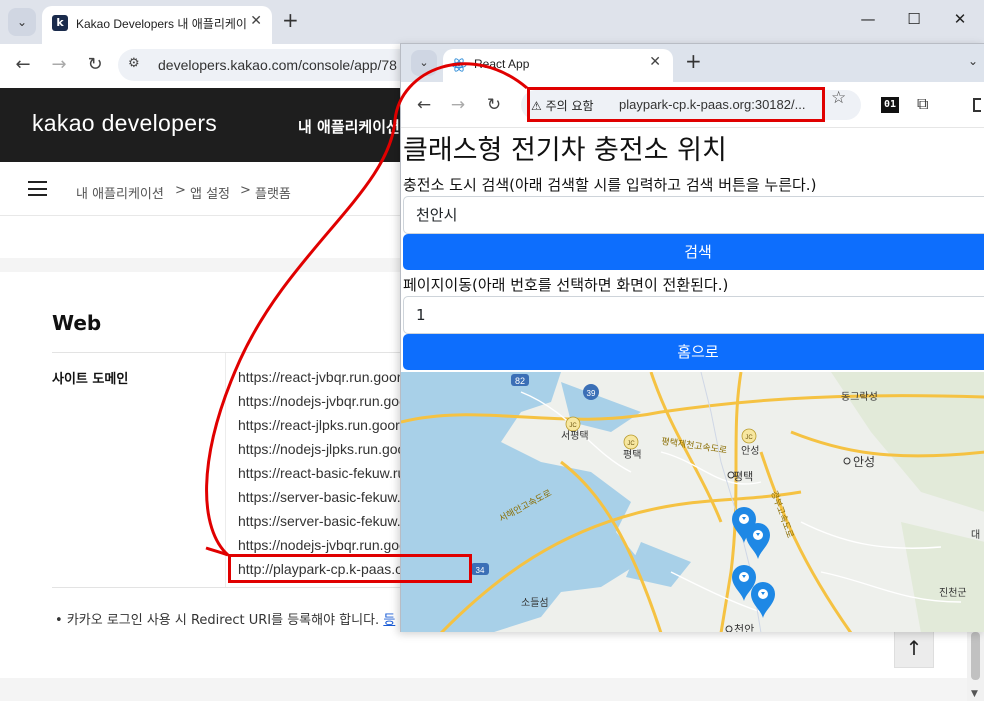 This screenshot has width=984, height=701. I want to click on url-highlight-box, so click(676, 104).